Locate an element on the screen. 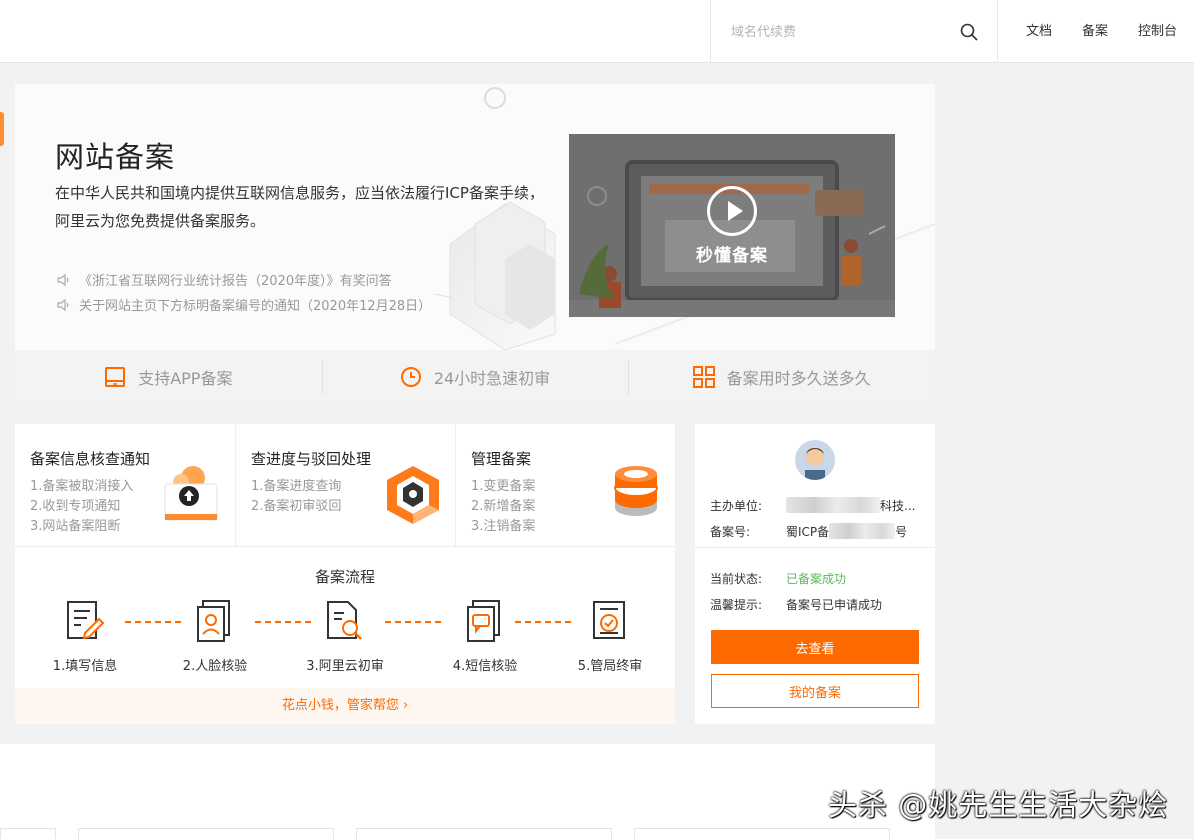 The height and width of the screenshot is (839, 1194). step-label: 4.短信核验 is located at coordinates (485, 666).